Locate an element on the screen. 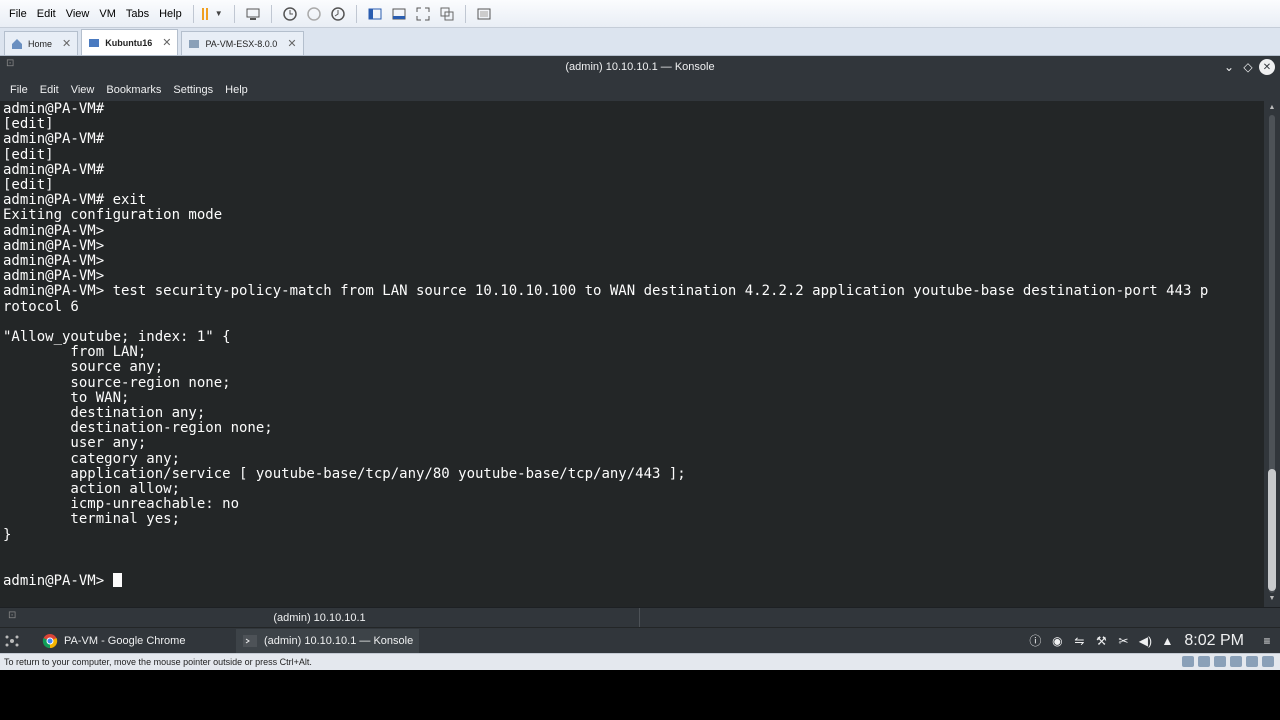 Image resolution: width=1280 pixels, height=720 pixels. konsole-titlebar: ⊡ (admin) 10.10.10.1 — Konsole ⌄ ◇ ✕ is located at coordinates (640, 67).